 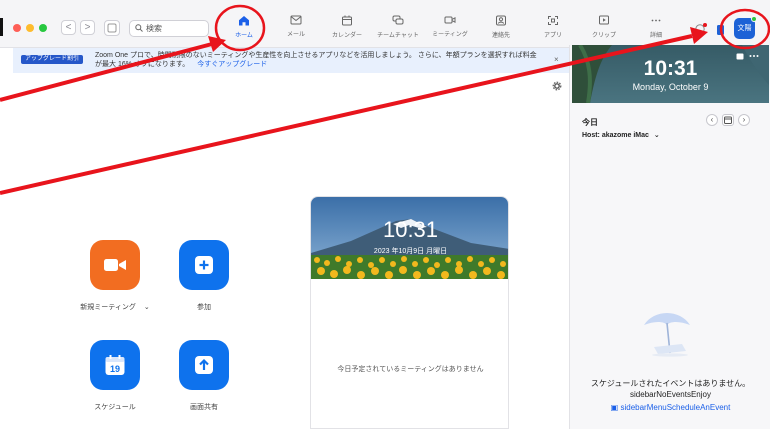 I want to click on beach-umbrella-icon, so click(x=667, y=335).